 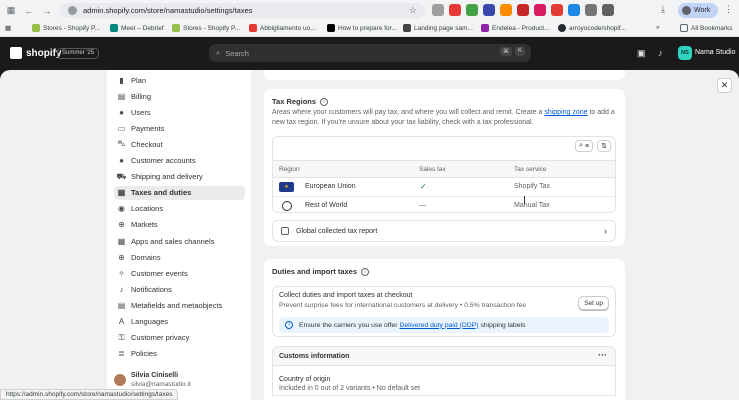 I want to click on search-icon: ⌕, so click(x=581, y=145).